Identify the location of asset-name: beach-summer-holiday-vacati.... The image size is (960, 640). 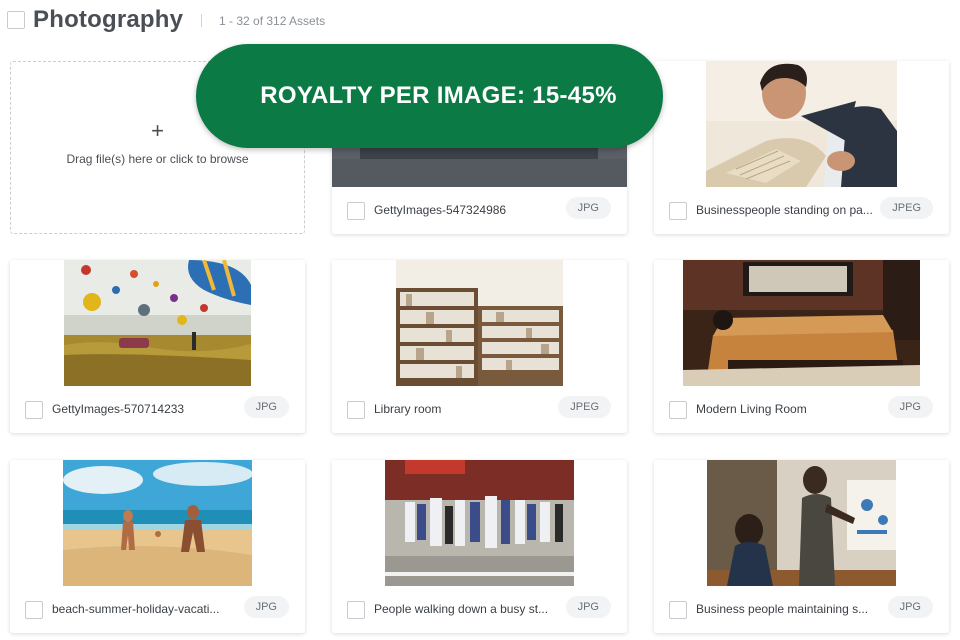
(136, 609).